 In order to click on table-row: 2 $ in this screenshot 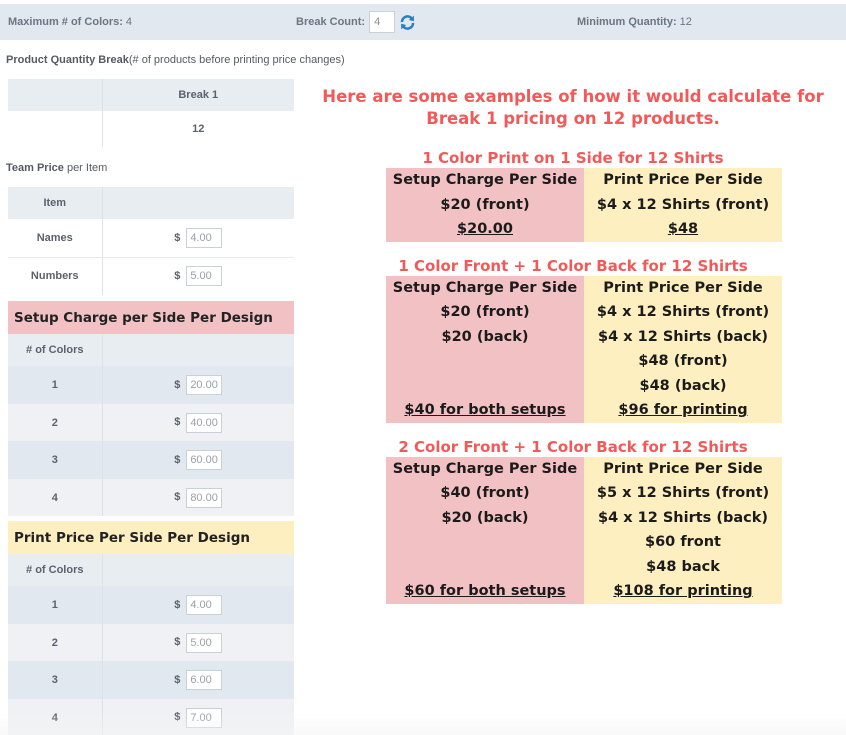, I will do `click(151, 642)`.